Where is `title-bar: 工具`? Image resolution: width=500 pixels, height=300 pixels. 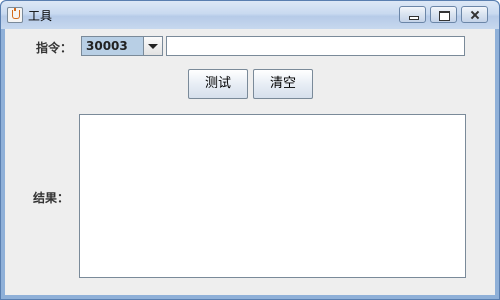
title-bar: 工具 is located at coordinates (250, 15).